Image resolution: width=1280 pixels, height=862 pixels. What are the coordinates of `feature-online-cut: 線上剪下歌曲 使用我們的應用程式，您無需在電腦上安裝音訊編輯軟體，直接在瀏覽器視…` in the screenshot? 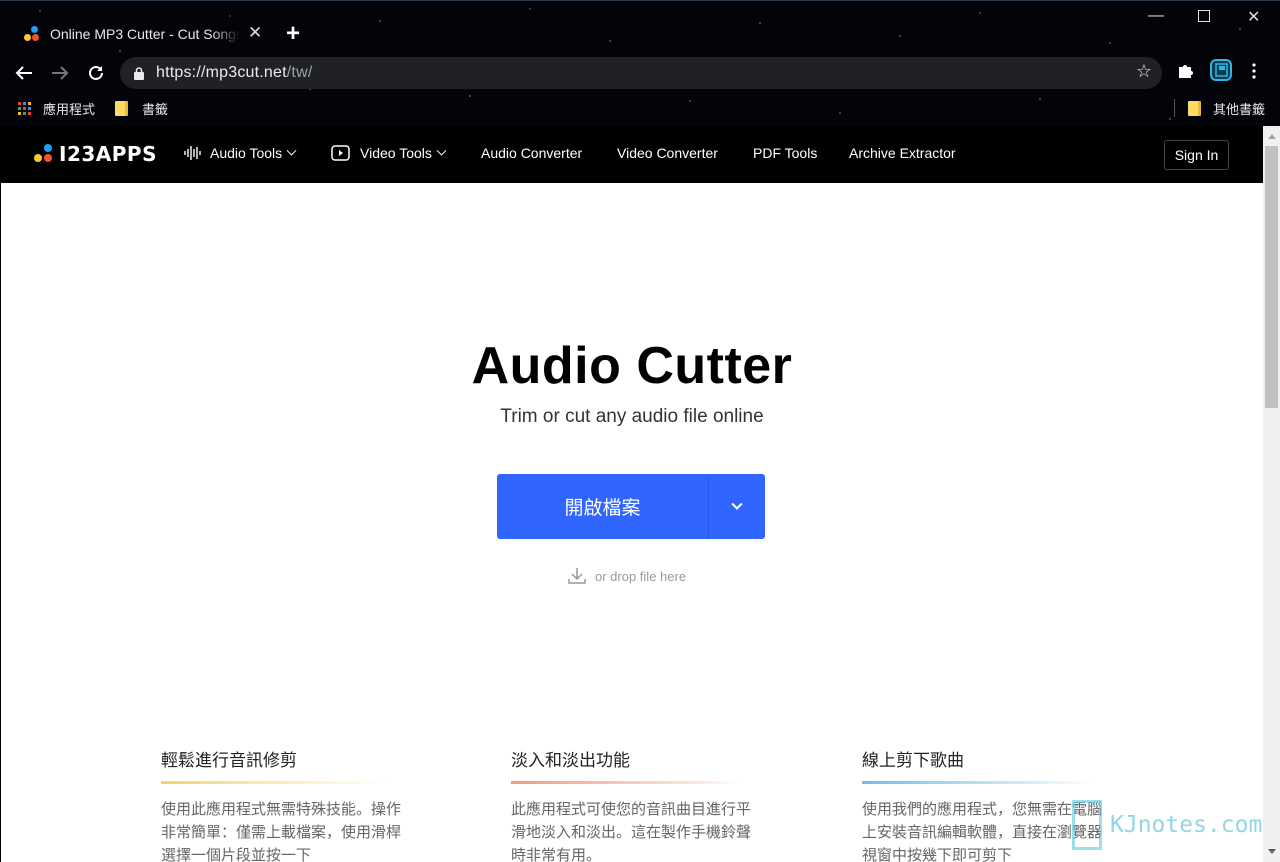 It's located at (982, 804).